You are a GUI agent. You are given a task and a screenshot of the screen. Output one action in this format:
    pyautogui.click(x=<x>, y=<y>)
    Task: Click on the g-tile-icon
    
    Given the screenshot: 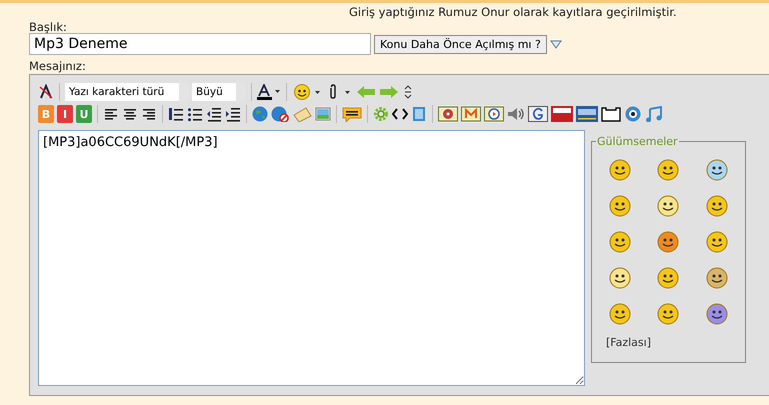 What is the action you would take?
    pyautogui.click(x=538, y=114)
    